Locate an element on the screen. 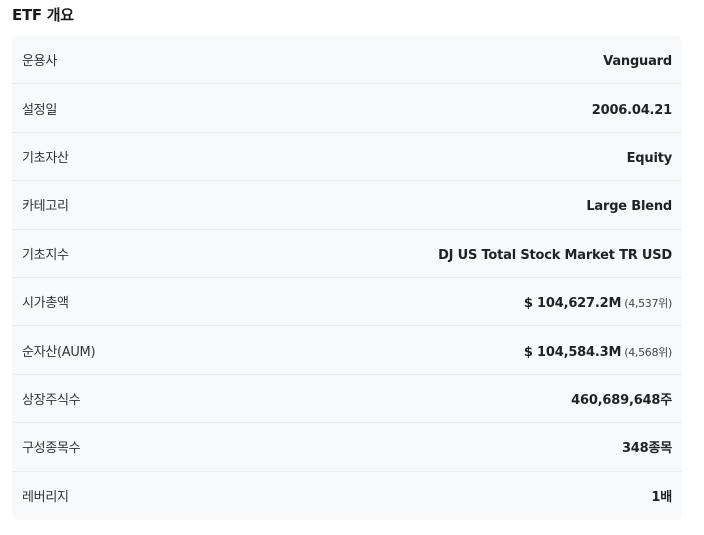 The width and height of the screenshot is (704, 535). row-asset-class: 기초자산 Equity is located at coordinates (347, 157).